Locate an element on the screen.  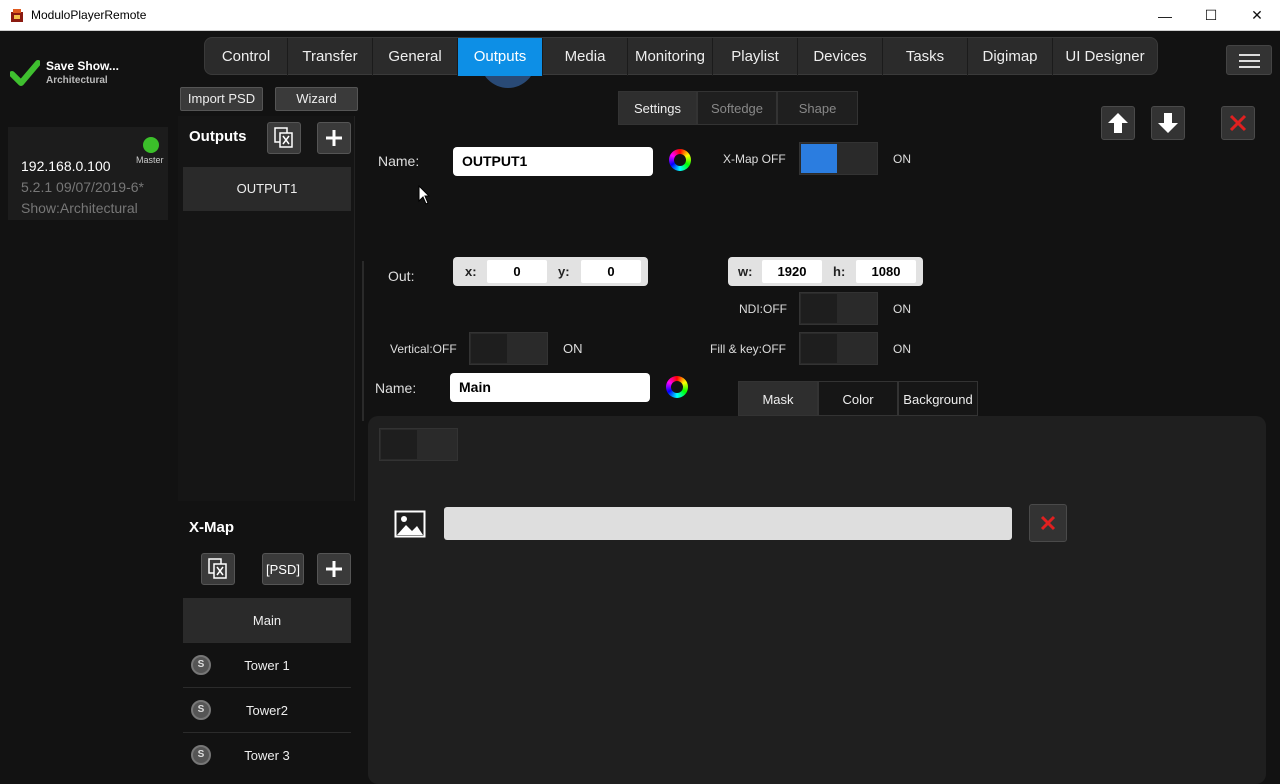
tab-digimap: Digimap is located at coordinates (1010, 57).